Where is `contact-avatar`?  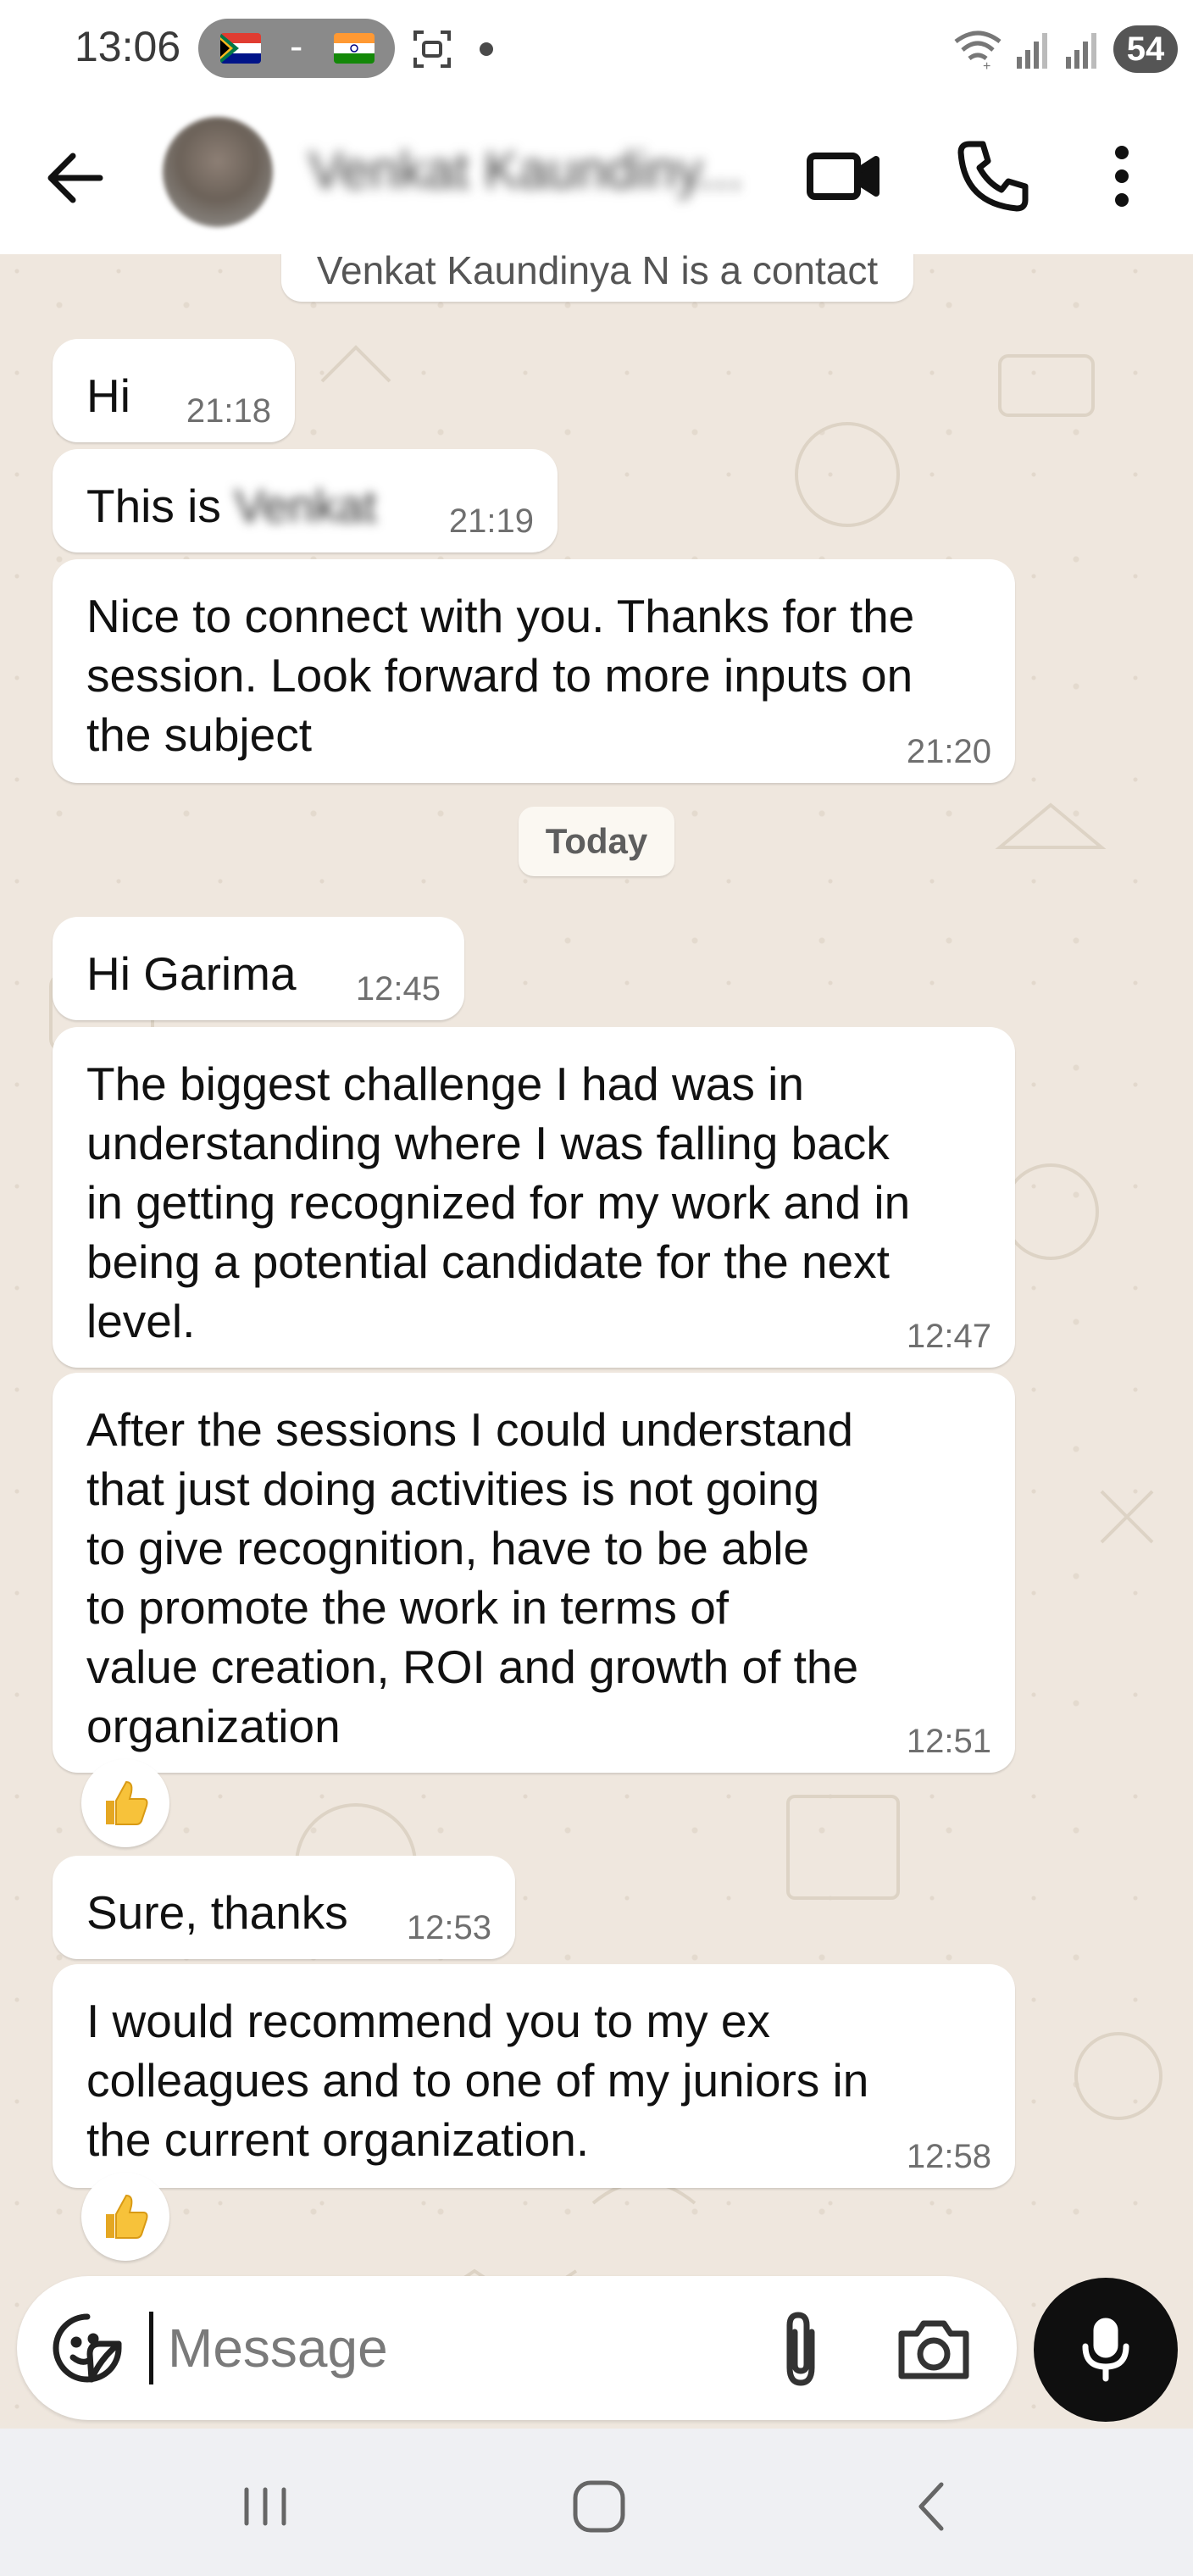
contact-avatar is located at coordinates (218, 172).